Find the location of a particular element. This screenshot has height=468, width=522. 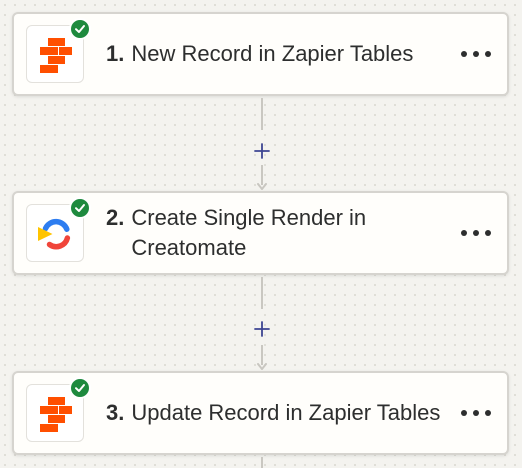

step-number: 1. is located at coordinates (115, 53).